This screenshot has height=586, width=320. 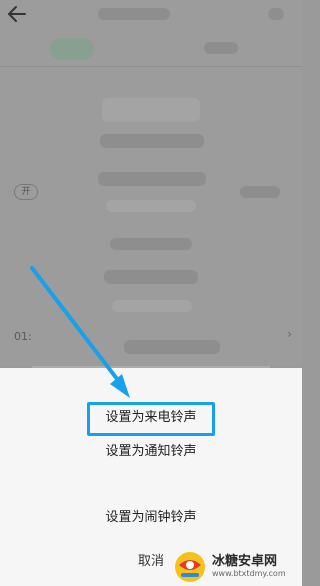 What do you see at coordinates (17, 14) in the screenshot?
I see `back-arrow-icon` at bounding box center [17, 14].